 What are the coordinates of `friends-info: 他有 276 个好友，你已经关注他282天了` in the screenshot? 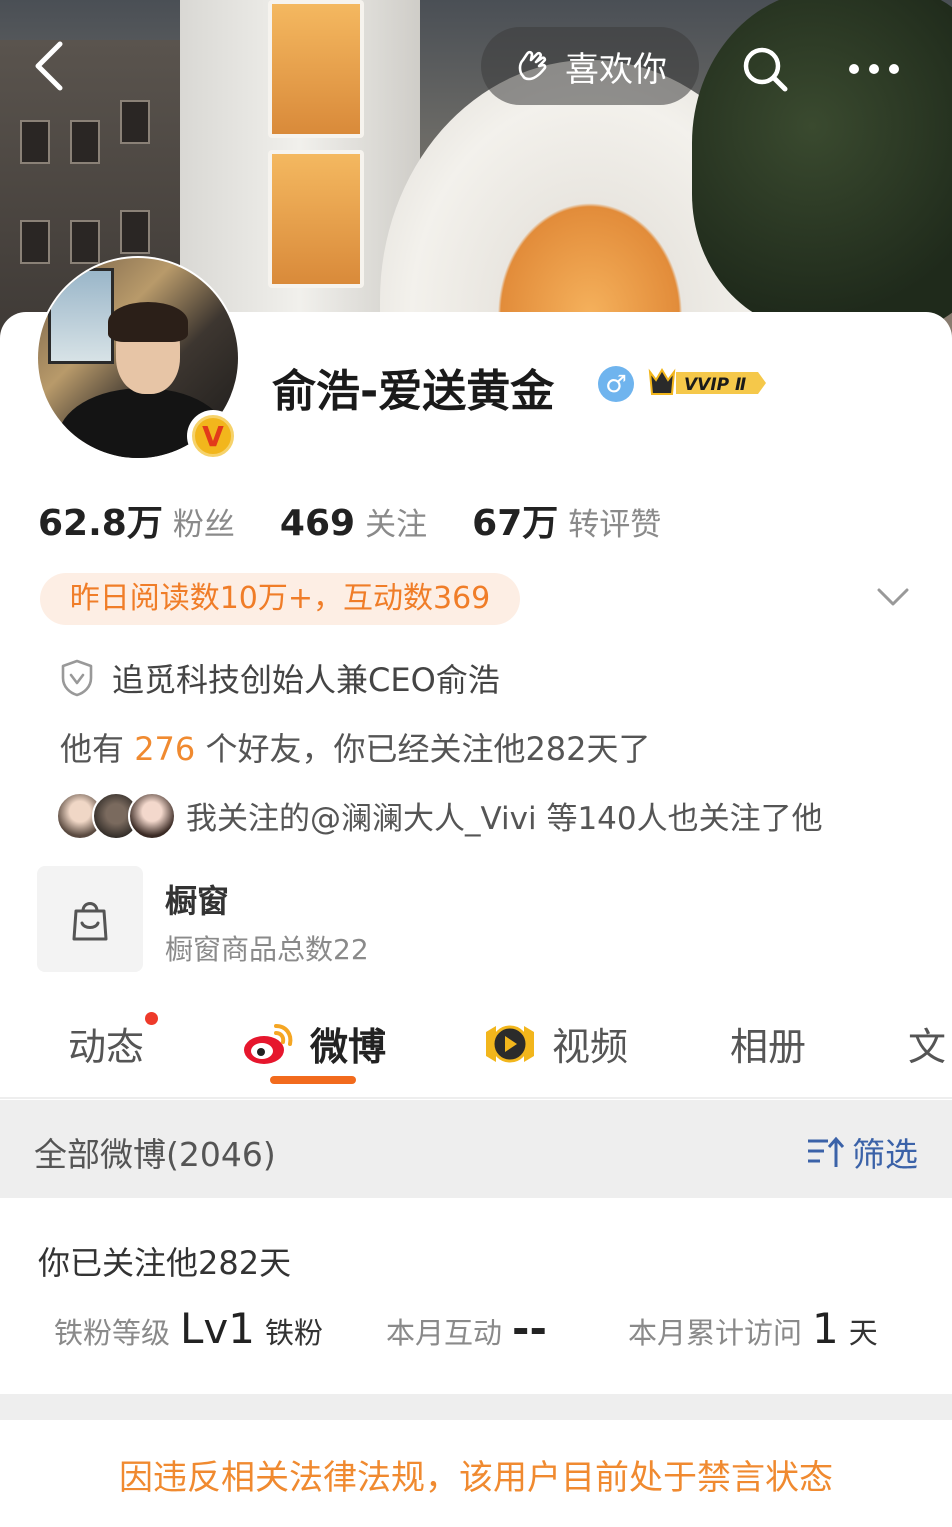 It's located at (355, 747).